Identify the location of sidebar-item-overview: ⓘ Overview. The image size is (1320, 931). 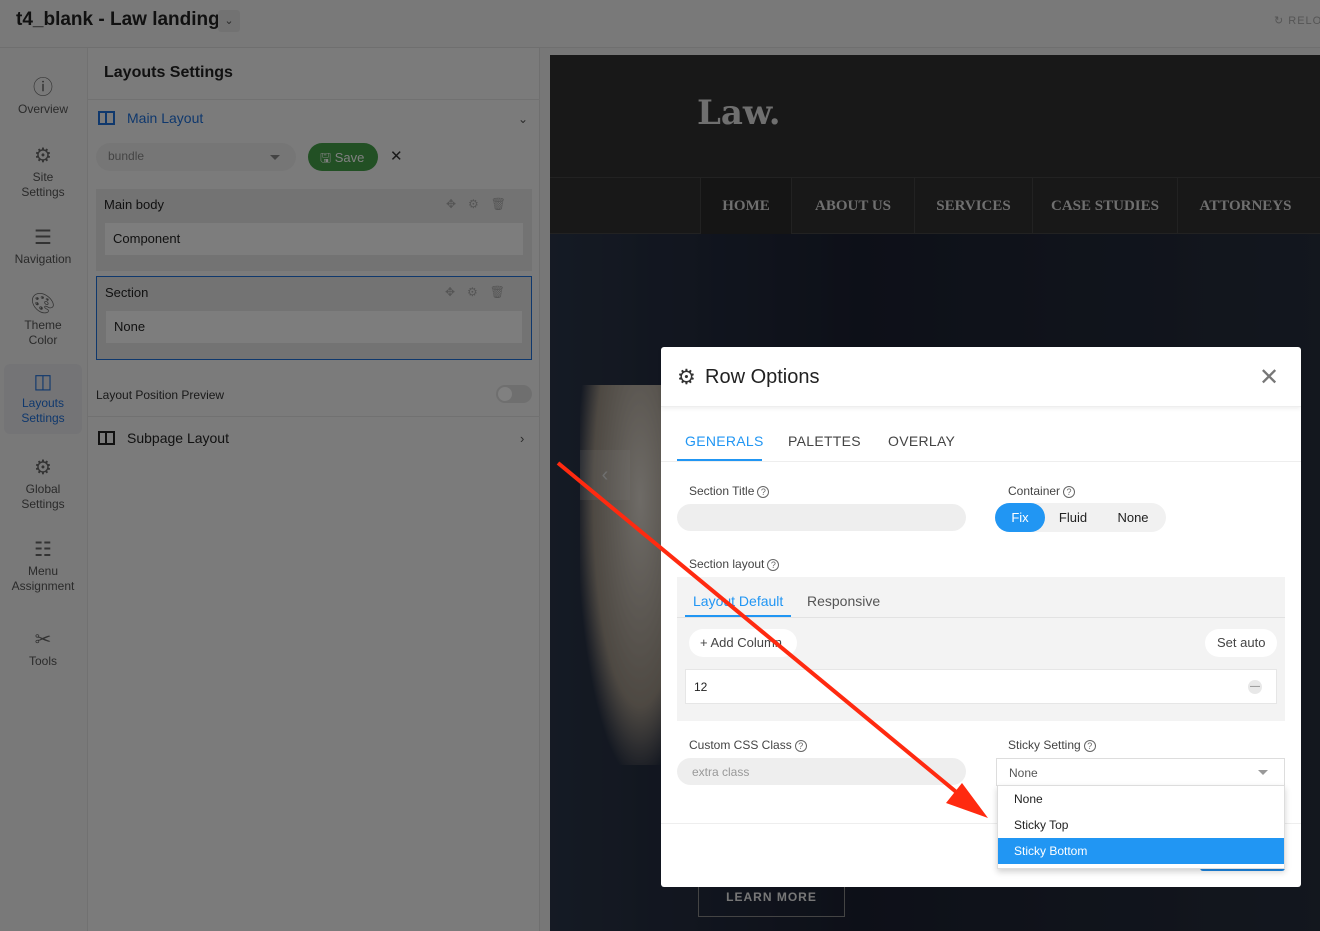
(43, 93).